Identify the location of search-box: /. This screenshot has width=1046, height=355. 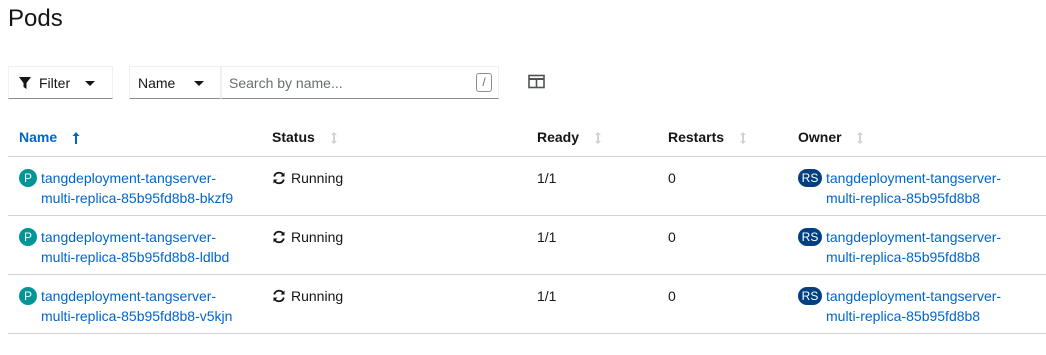
(360, 82).